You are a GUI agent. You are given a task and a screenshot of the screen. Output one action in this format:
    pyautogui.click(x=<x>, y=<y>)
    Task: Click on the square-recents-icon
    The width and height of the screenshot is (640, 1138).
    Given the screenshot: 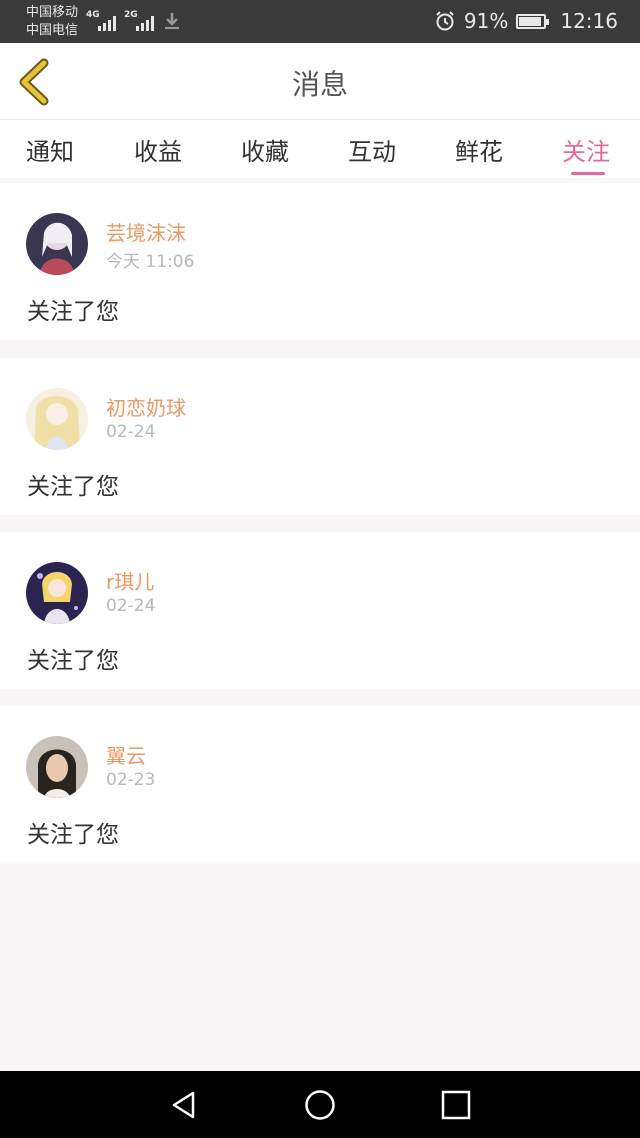 What is the action you would take?
    pyautogui.click(x=456, y=1105)
    